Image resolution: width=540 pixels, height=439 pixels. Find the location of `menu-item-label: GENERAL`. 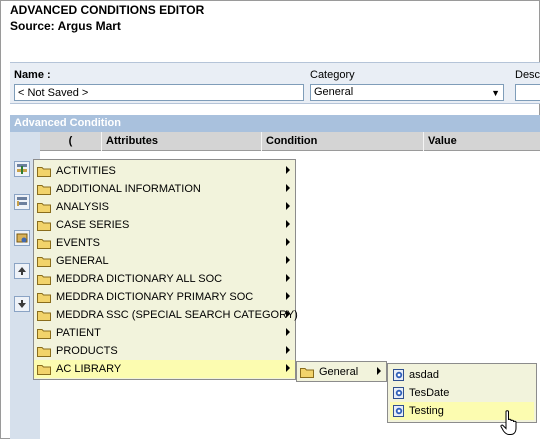

menu-item-label: GENERAL is located at coordinates (82, 261).